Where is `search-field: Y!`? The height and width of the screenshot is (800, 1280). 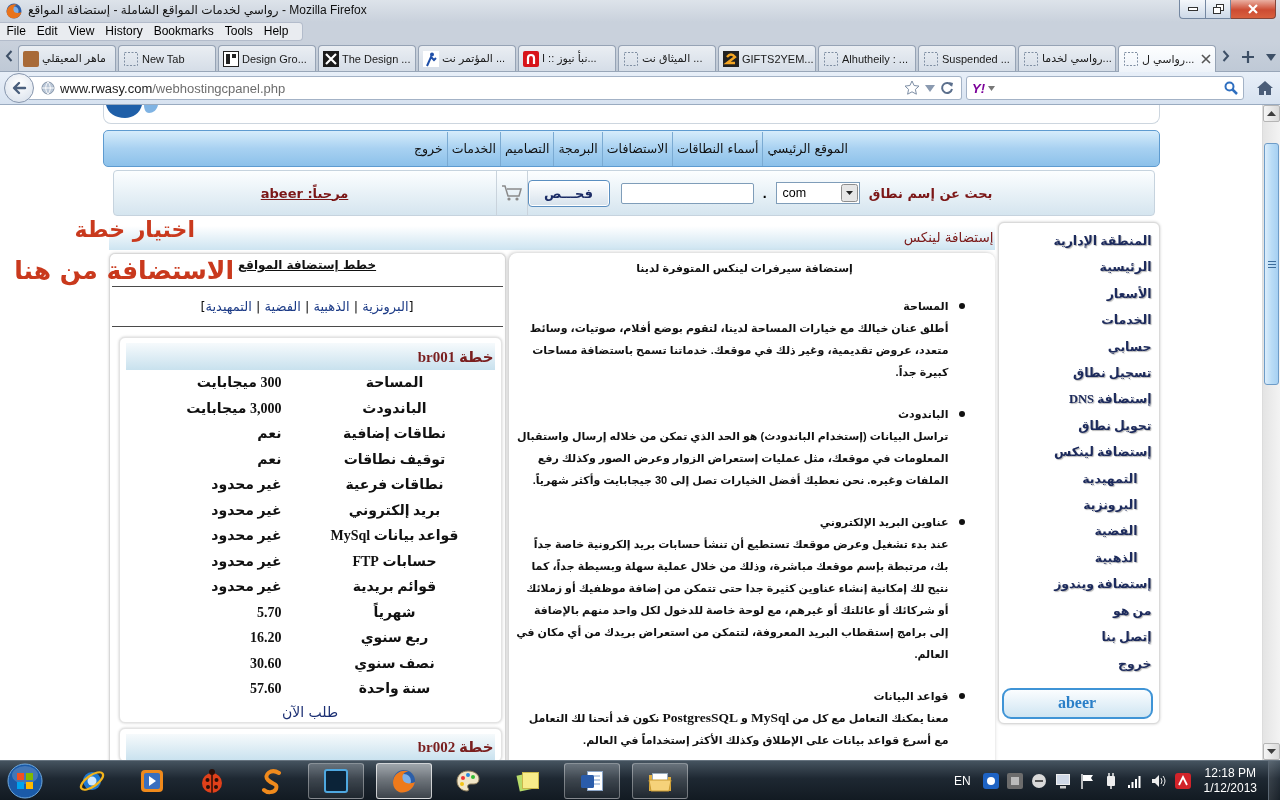 search-field: Y! is located at coordinates (1105, 88).